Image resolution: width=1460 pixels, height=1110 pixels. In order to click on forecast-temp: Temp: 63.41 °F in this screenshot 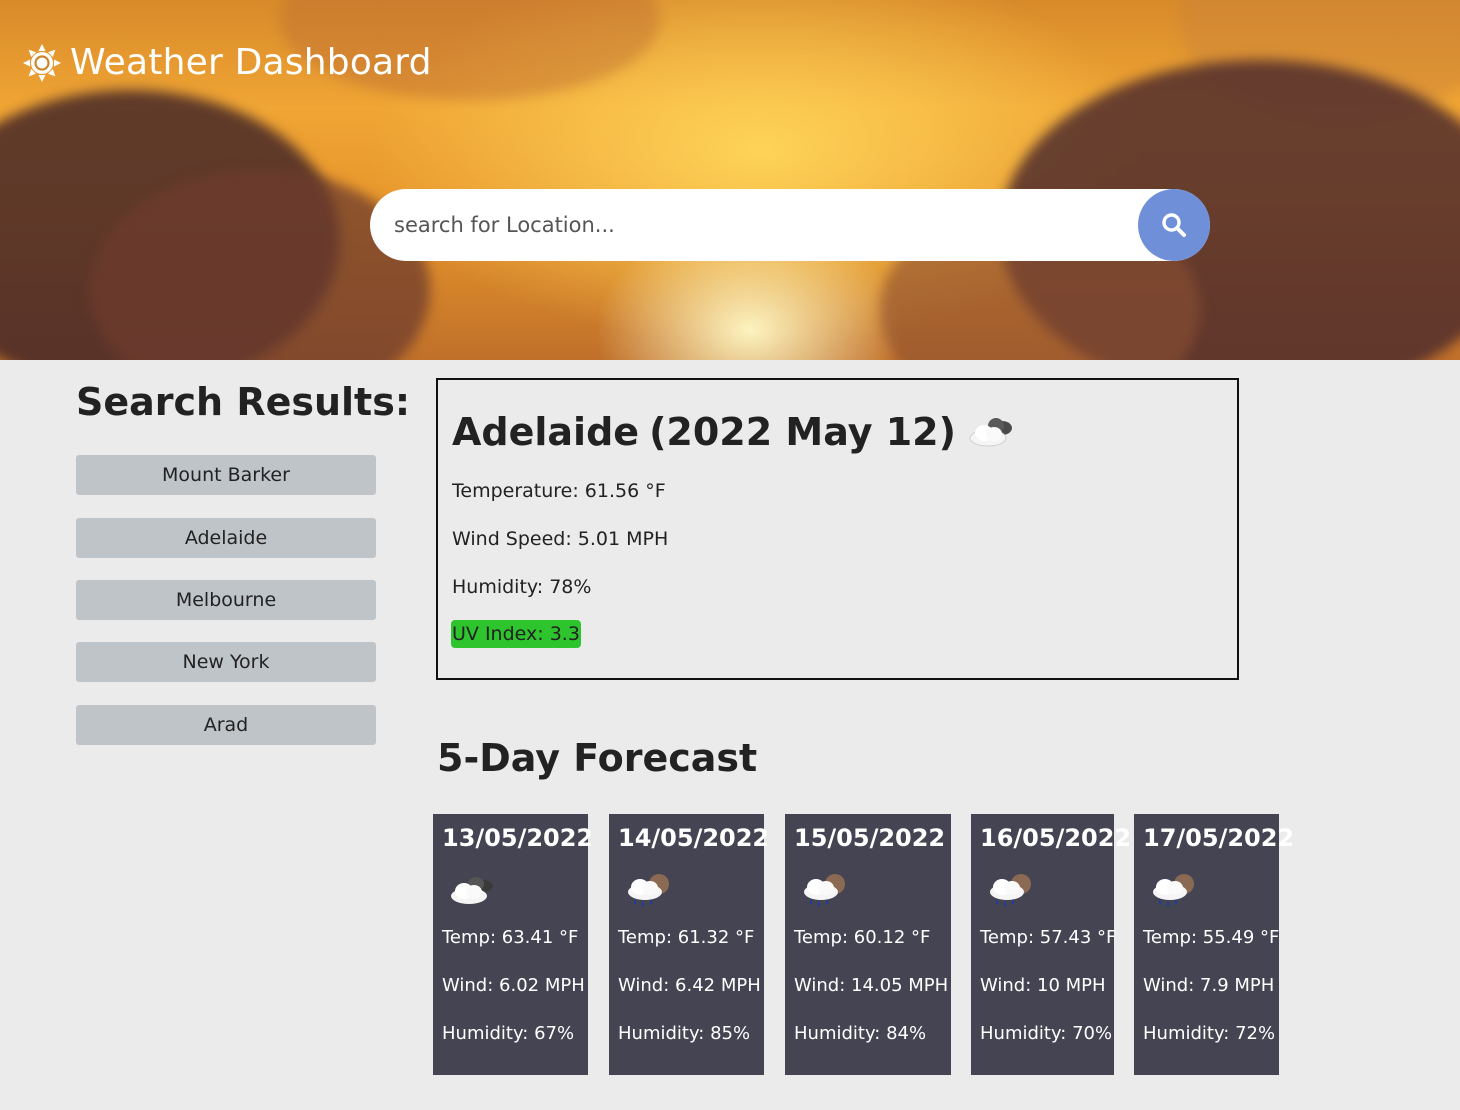, I will do `click(510, 937)`.